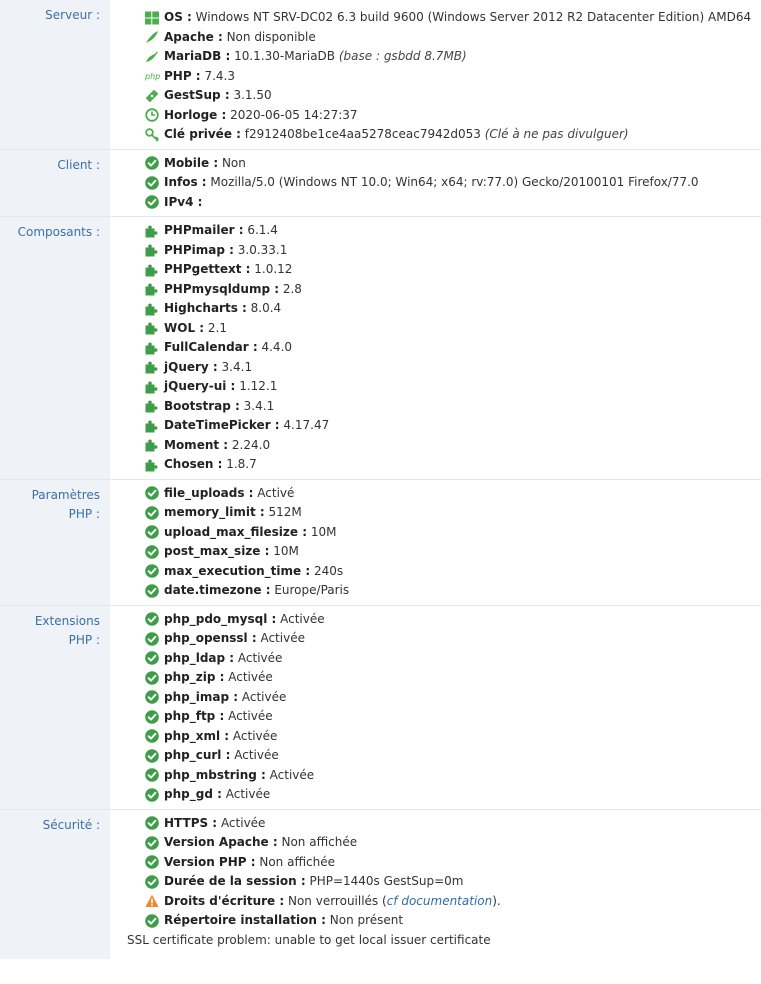  I want to click on info-key: OS :, so click(178, 17).